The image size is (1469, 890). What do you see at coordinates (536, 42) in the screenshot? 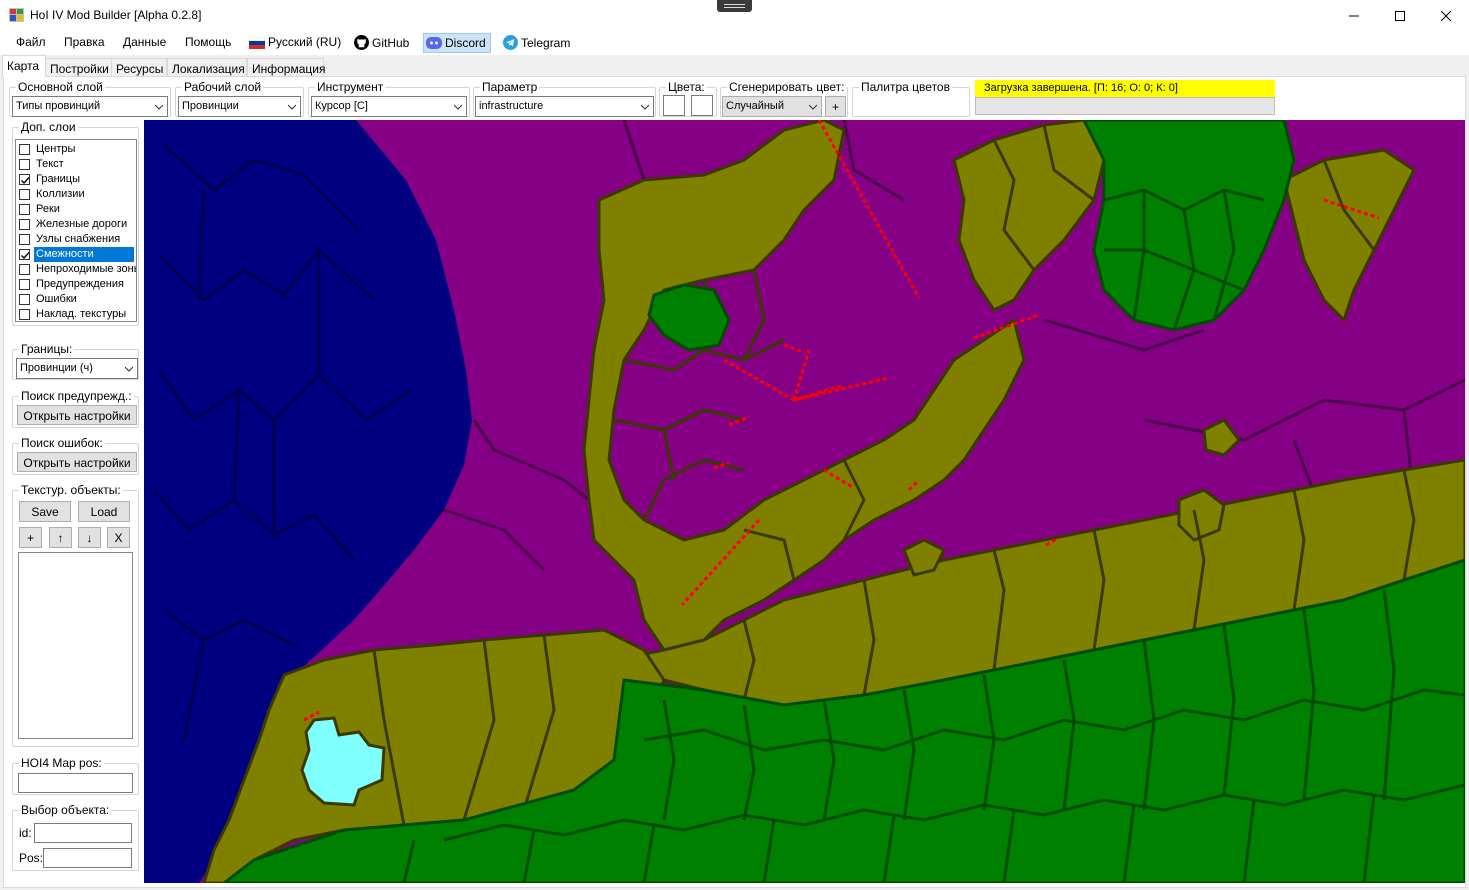
I see `menu-telegram: Telegram` at bounding box center [536, 42].